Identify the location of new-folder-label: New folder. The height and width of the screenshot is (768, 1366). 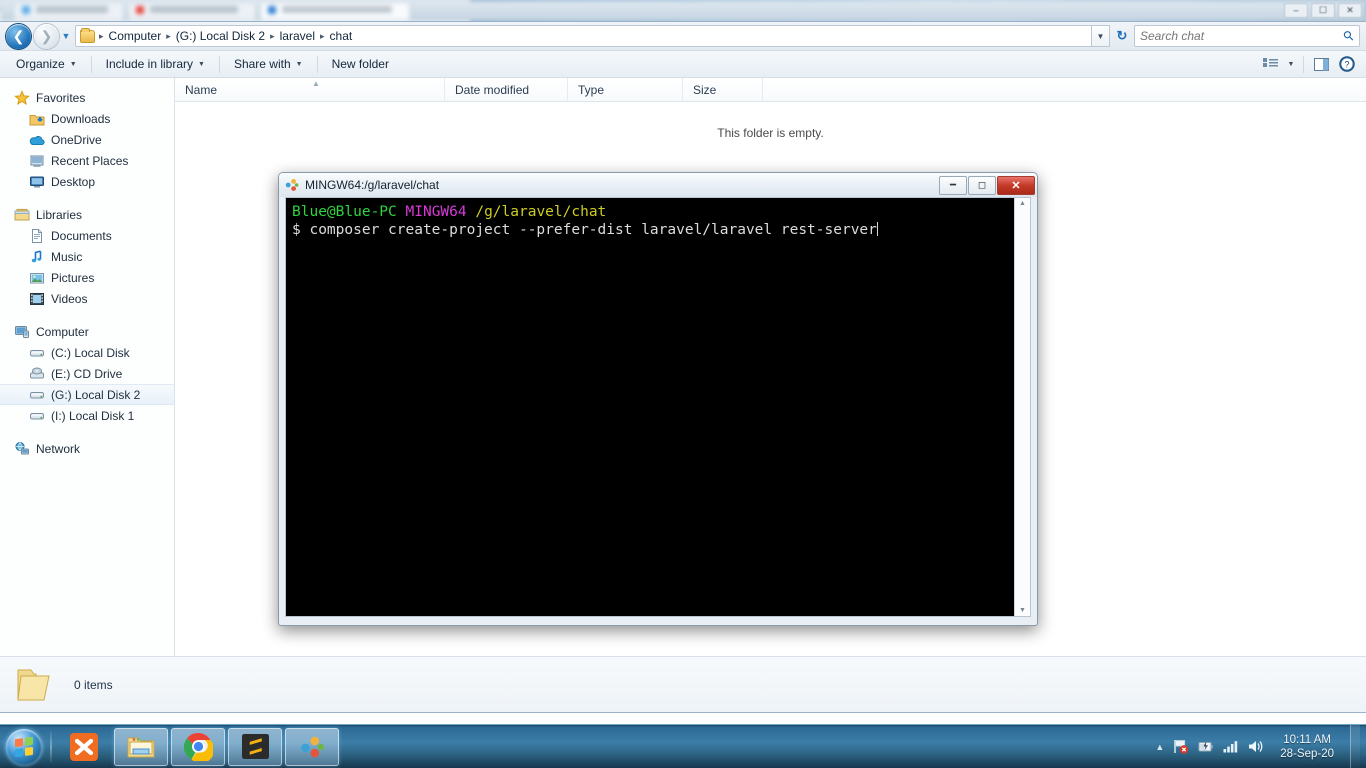
(360, 64).